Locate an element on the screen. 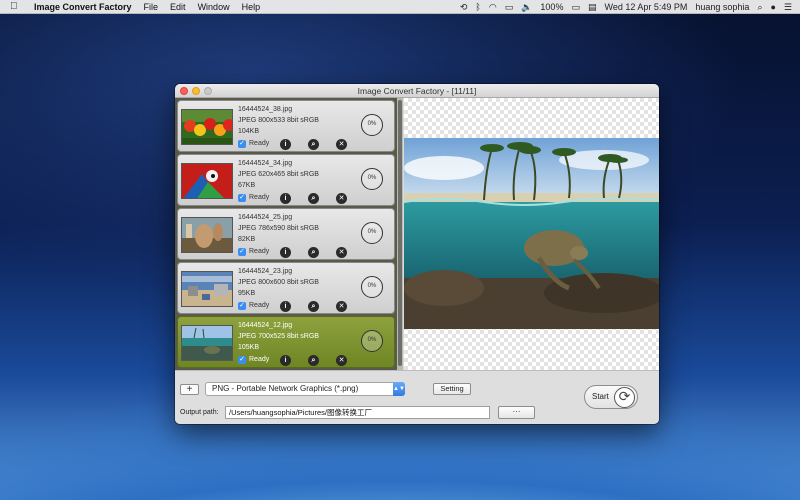  spotlight-icon: ⌕ is located at coordinates (759, 7).